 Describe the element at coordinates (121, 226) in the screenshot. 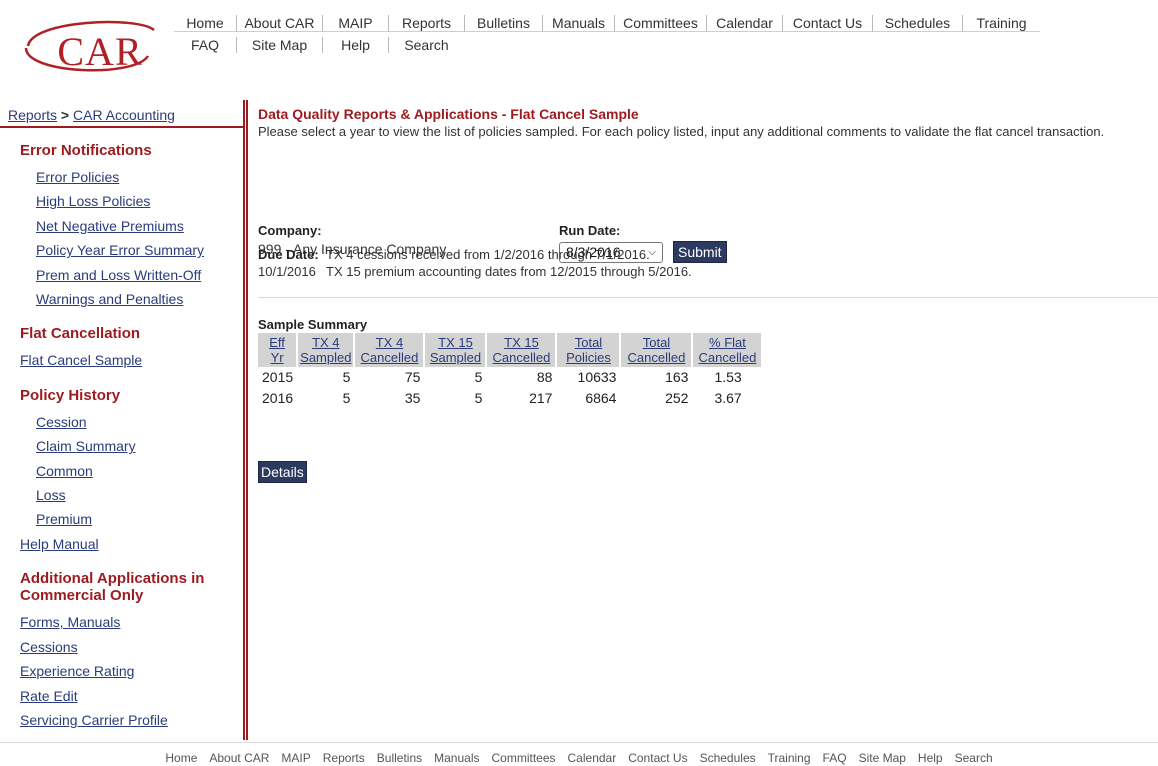

I see `sidebar-link-net-negative-premiums: Net Negative Premiums` at that location.